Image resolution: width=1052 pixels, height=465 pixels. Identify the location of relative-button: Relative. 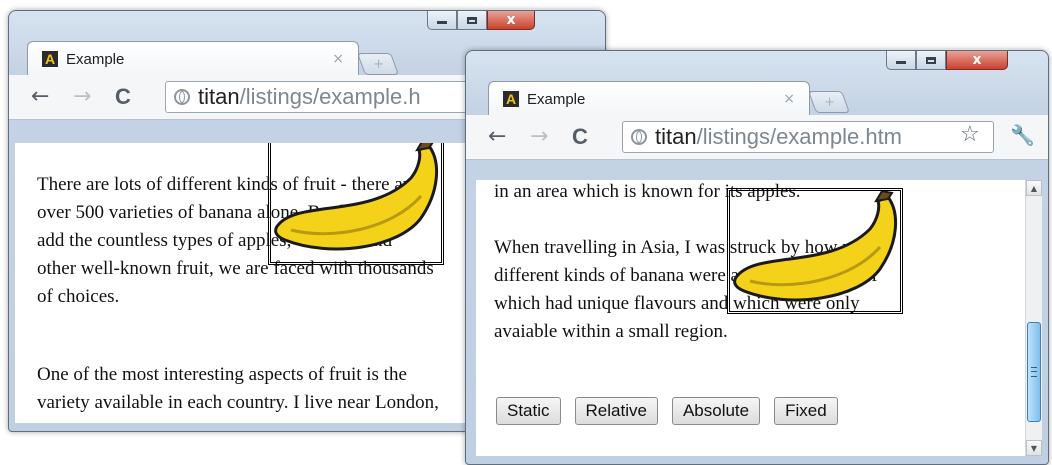
(616, 411).